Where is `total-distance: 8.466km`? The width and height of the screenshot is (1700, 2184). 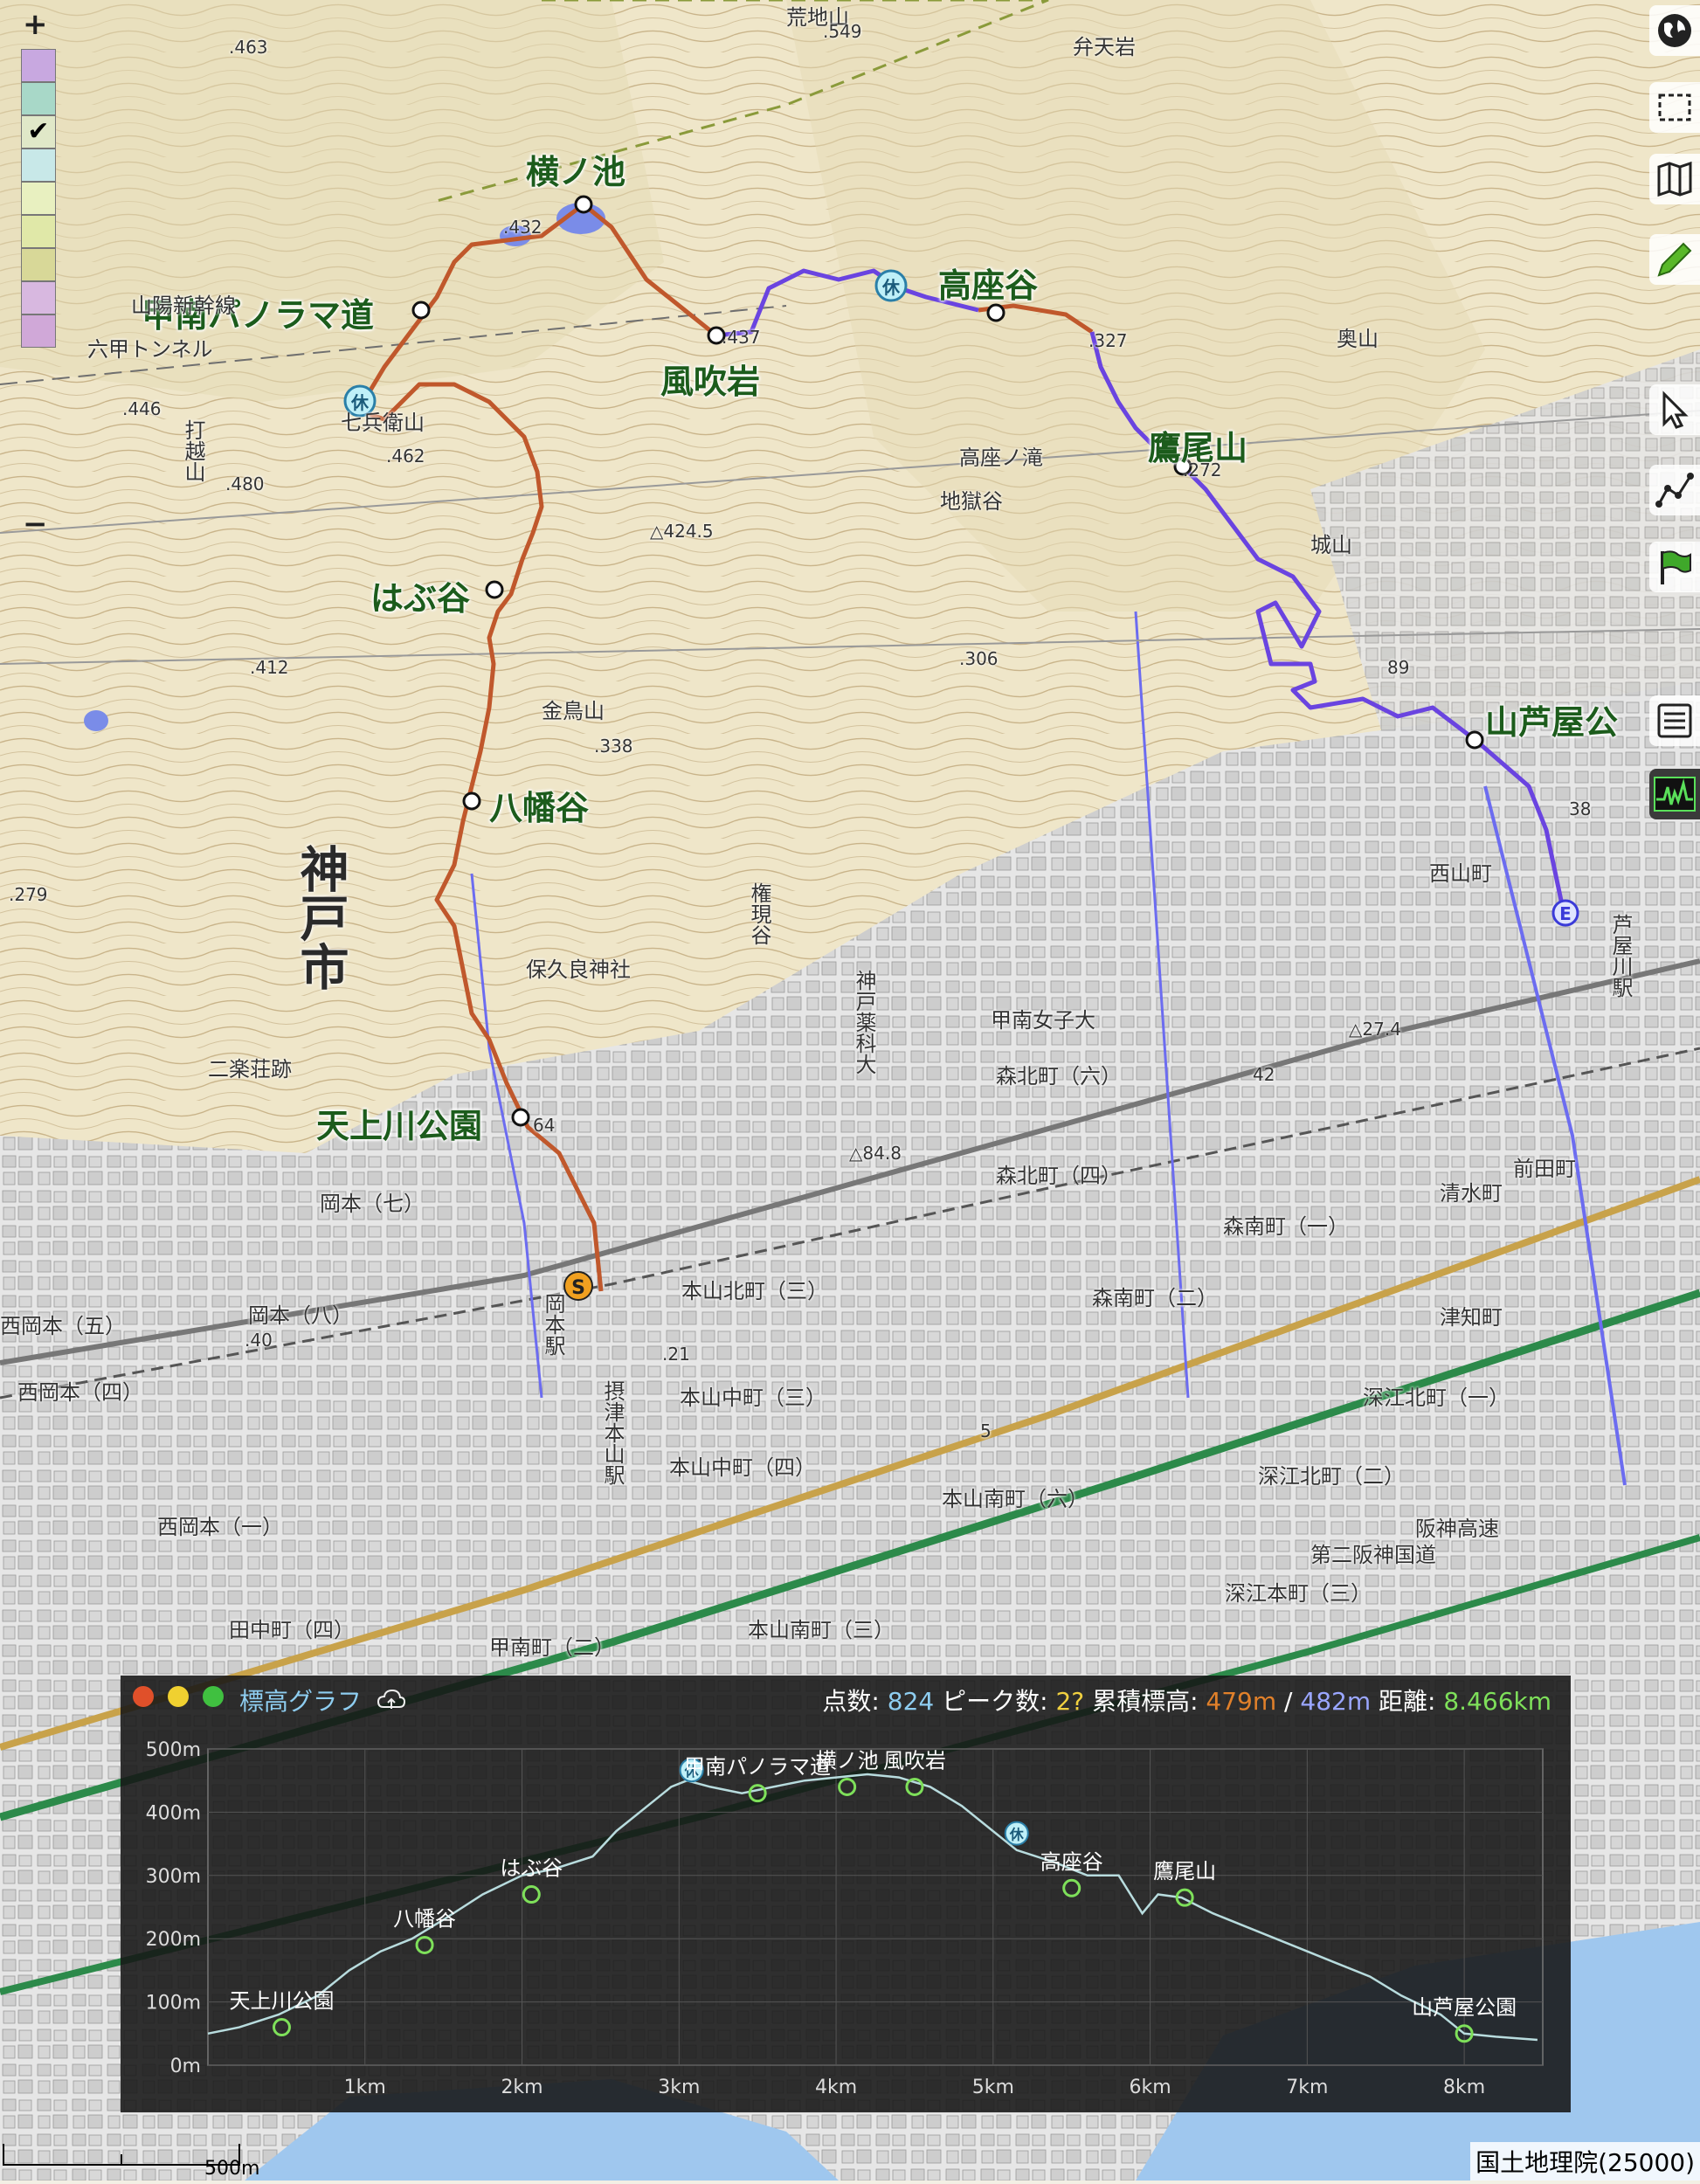 total-distance: 8.466km is located at coordinates (1497, 1701).